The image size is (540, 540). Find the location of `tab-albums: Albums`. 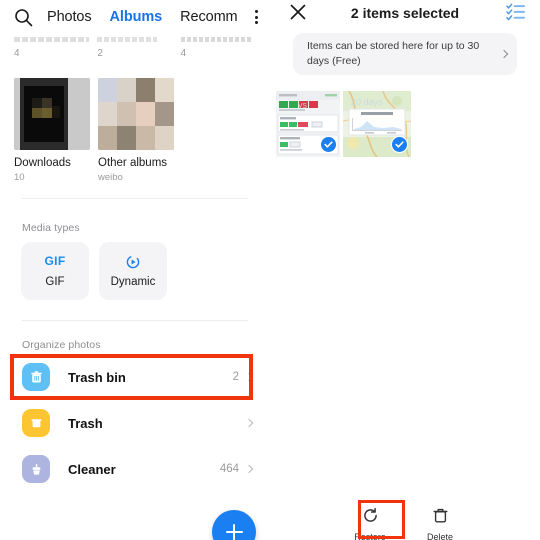

tab-albums: Albums is located at coordinates (136, 17).